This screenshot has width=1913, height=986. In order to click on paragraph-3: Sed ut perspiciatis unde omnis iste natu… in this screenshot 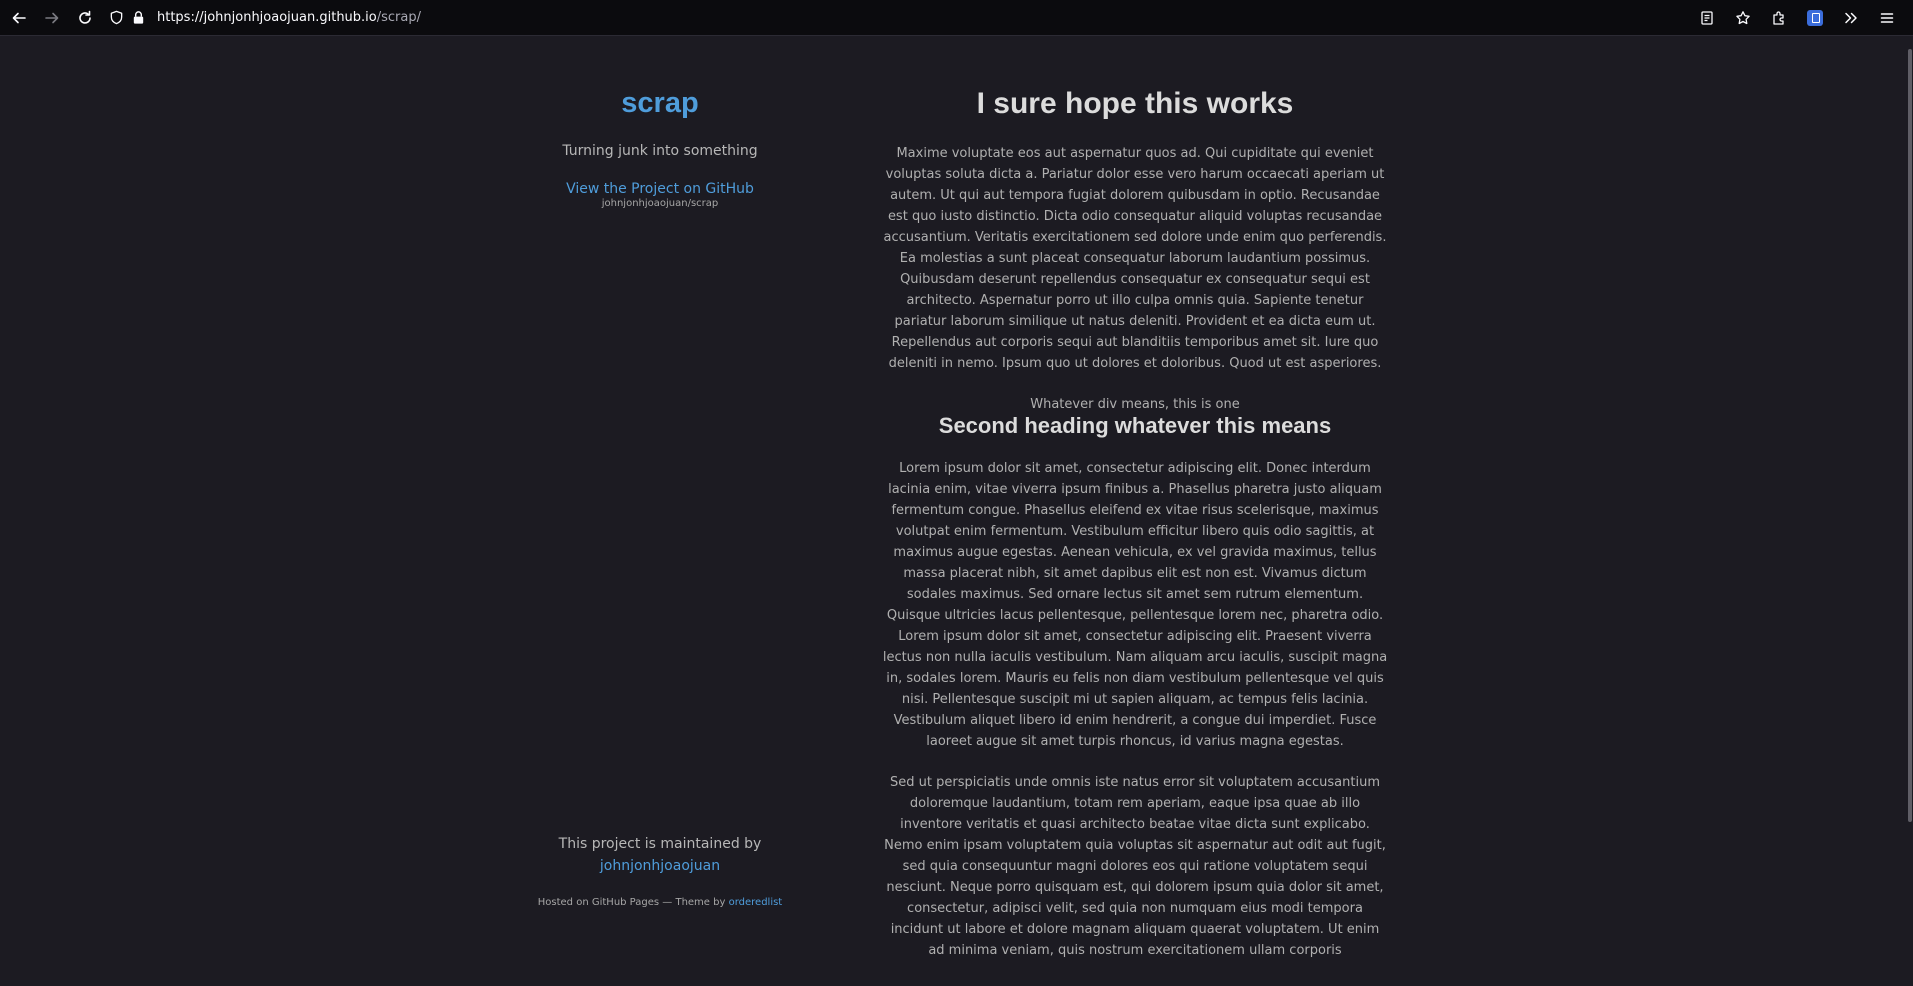, I will do `click(1135, 866)`.